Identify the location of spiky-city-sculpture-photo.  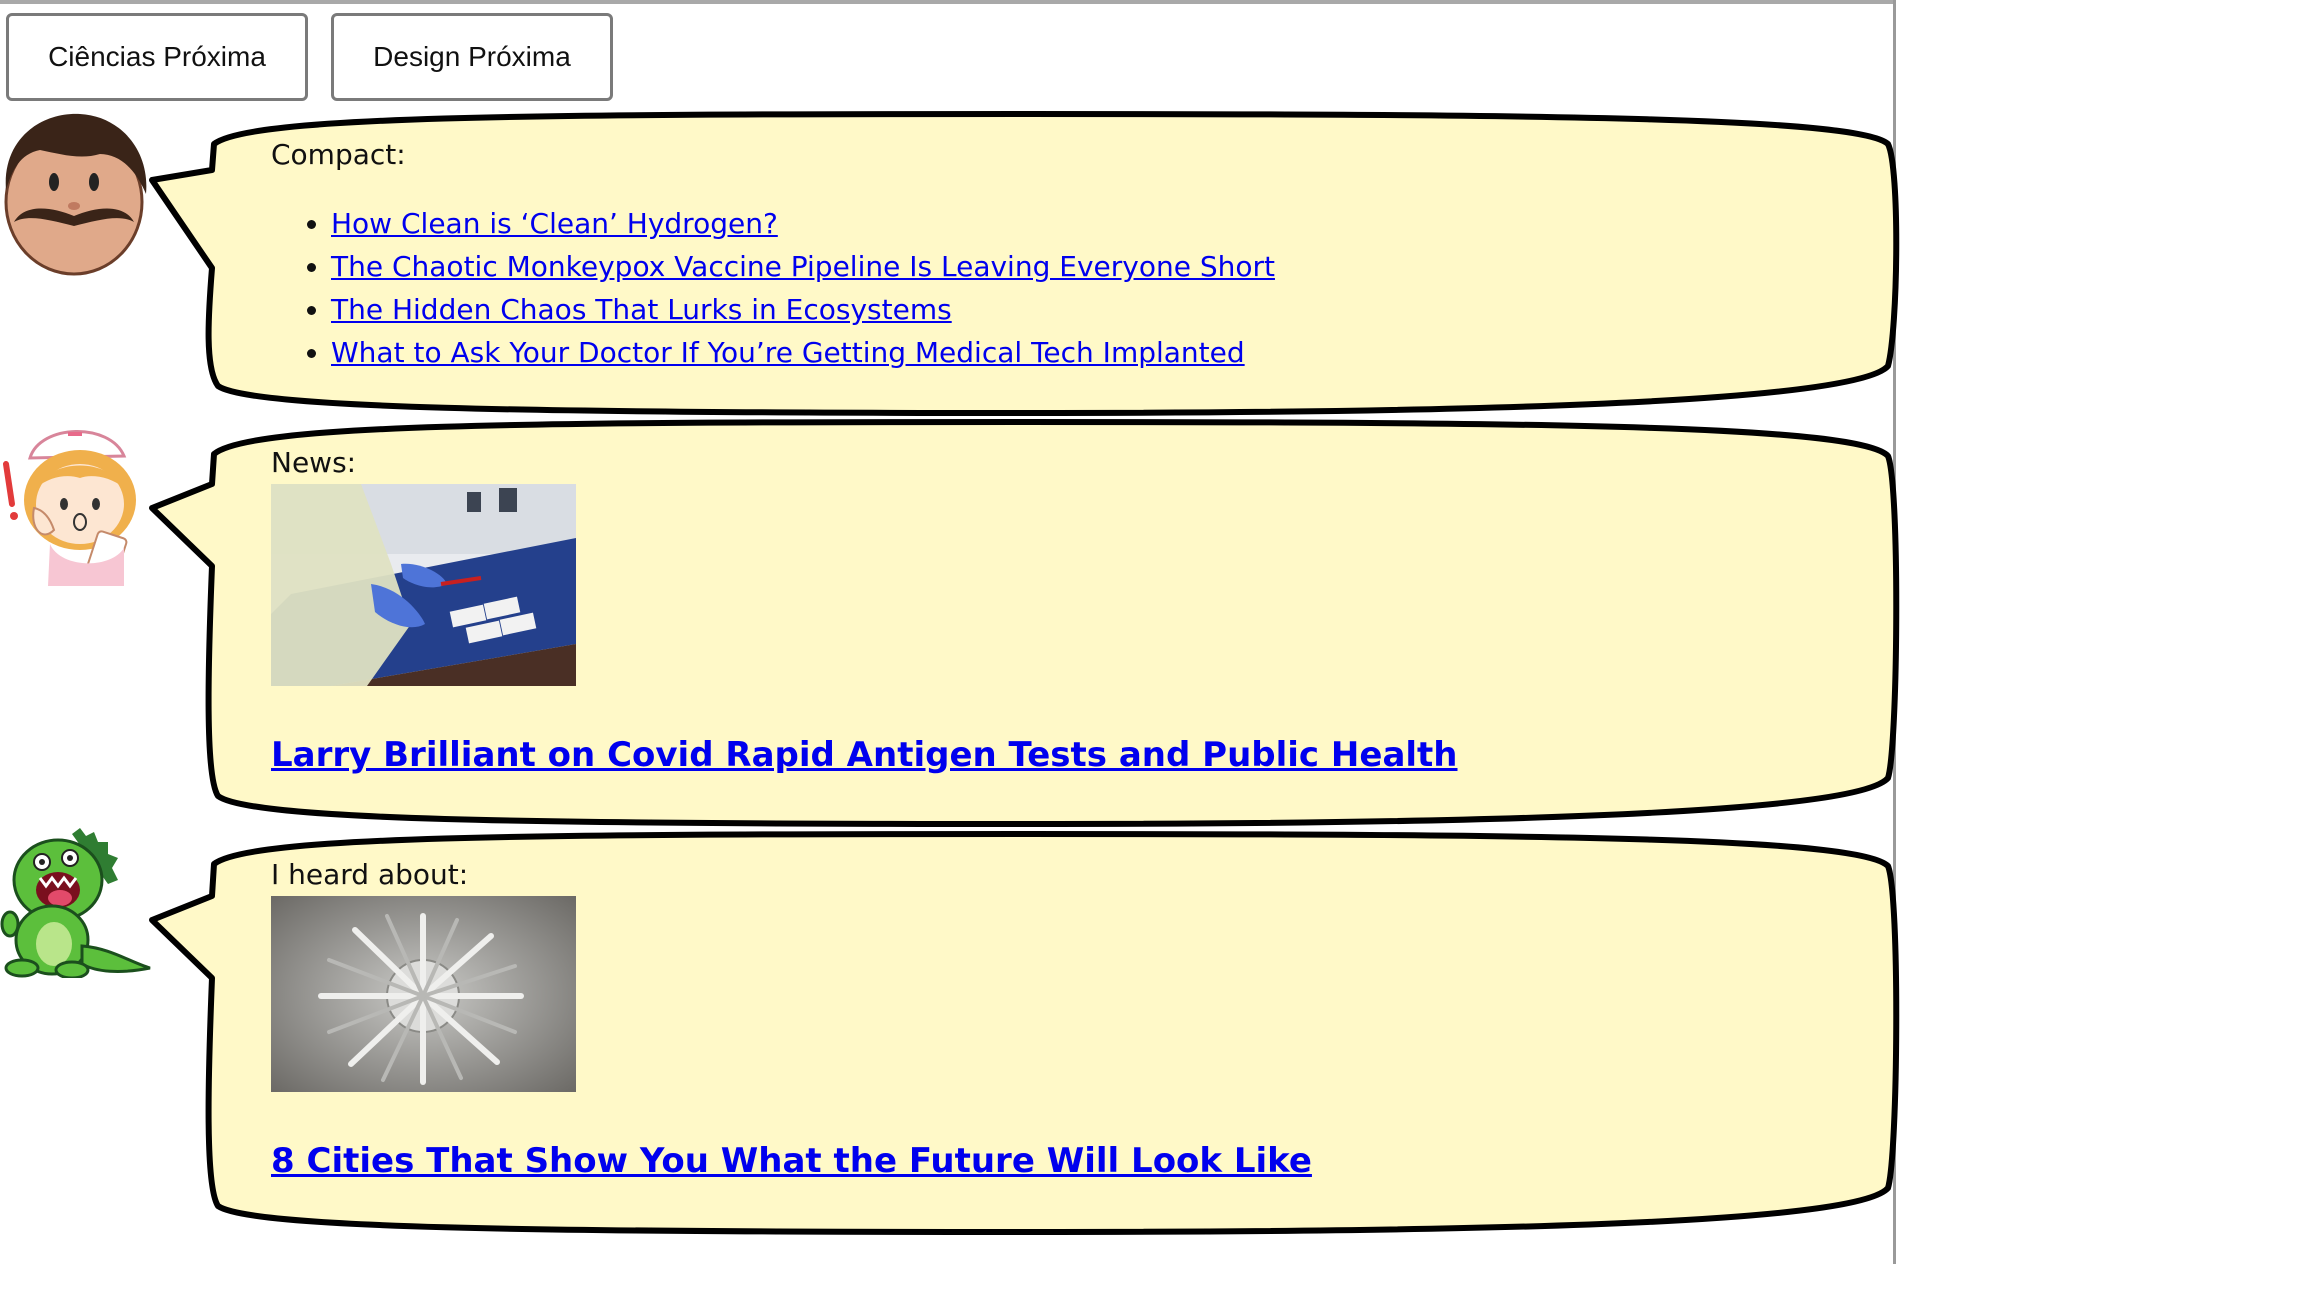
(423, 996).